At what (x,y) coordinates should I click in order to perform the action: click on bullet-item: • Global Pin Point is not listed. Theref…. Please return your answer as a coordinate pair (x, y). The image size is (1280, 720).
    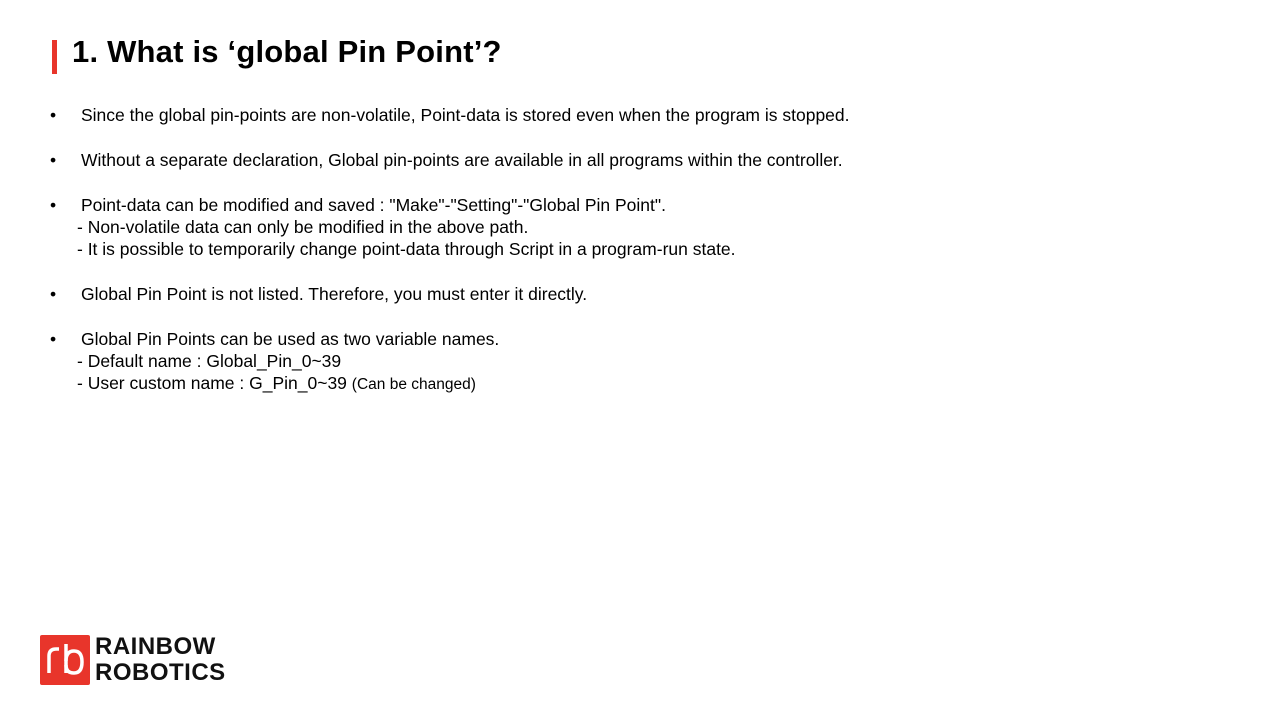
    Looking at the image, I should click on (650, 294).